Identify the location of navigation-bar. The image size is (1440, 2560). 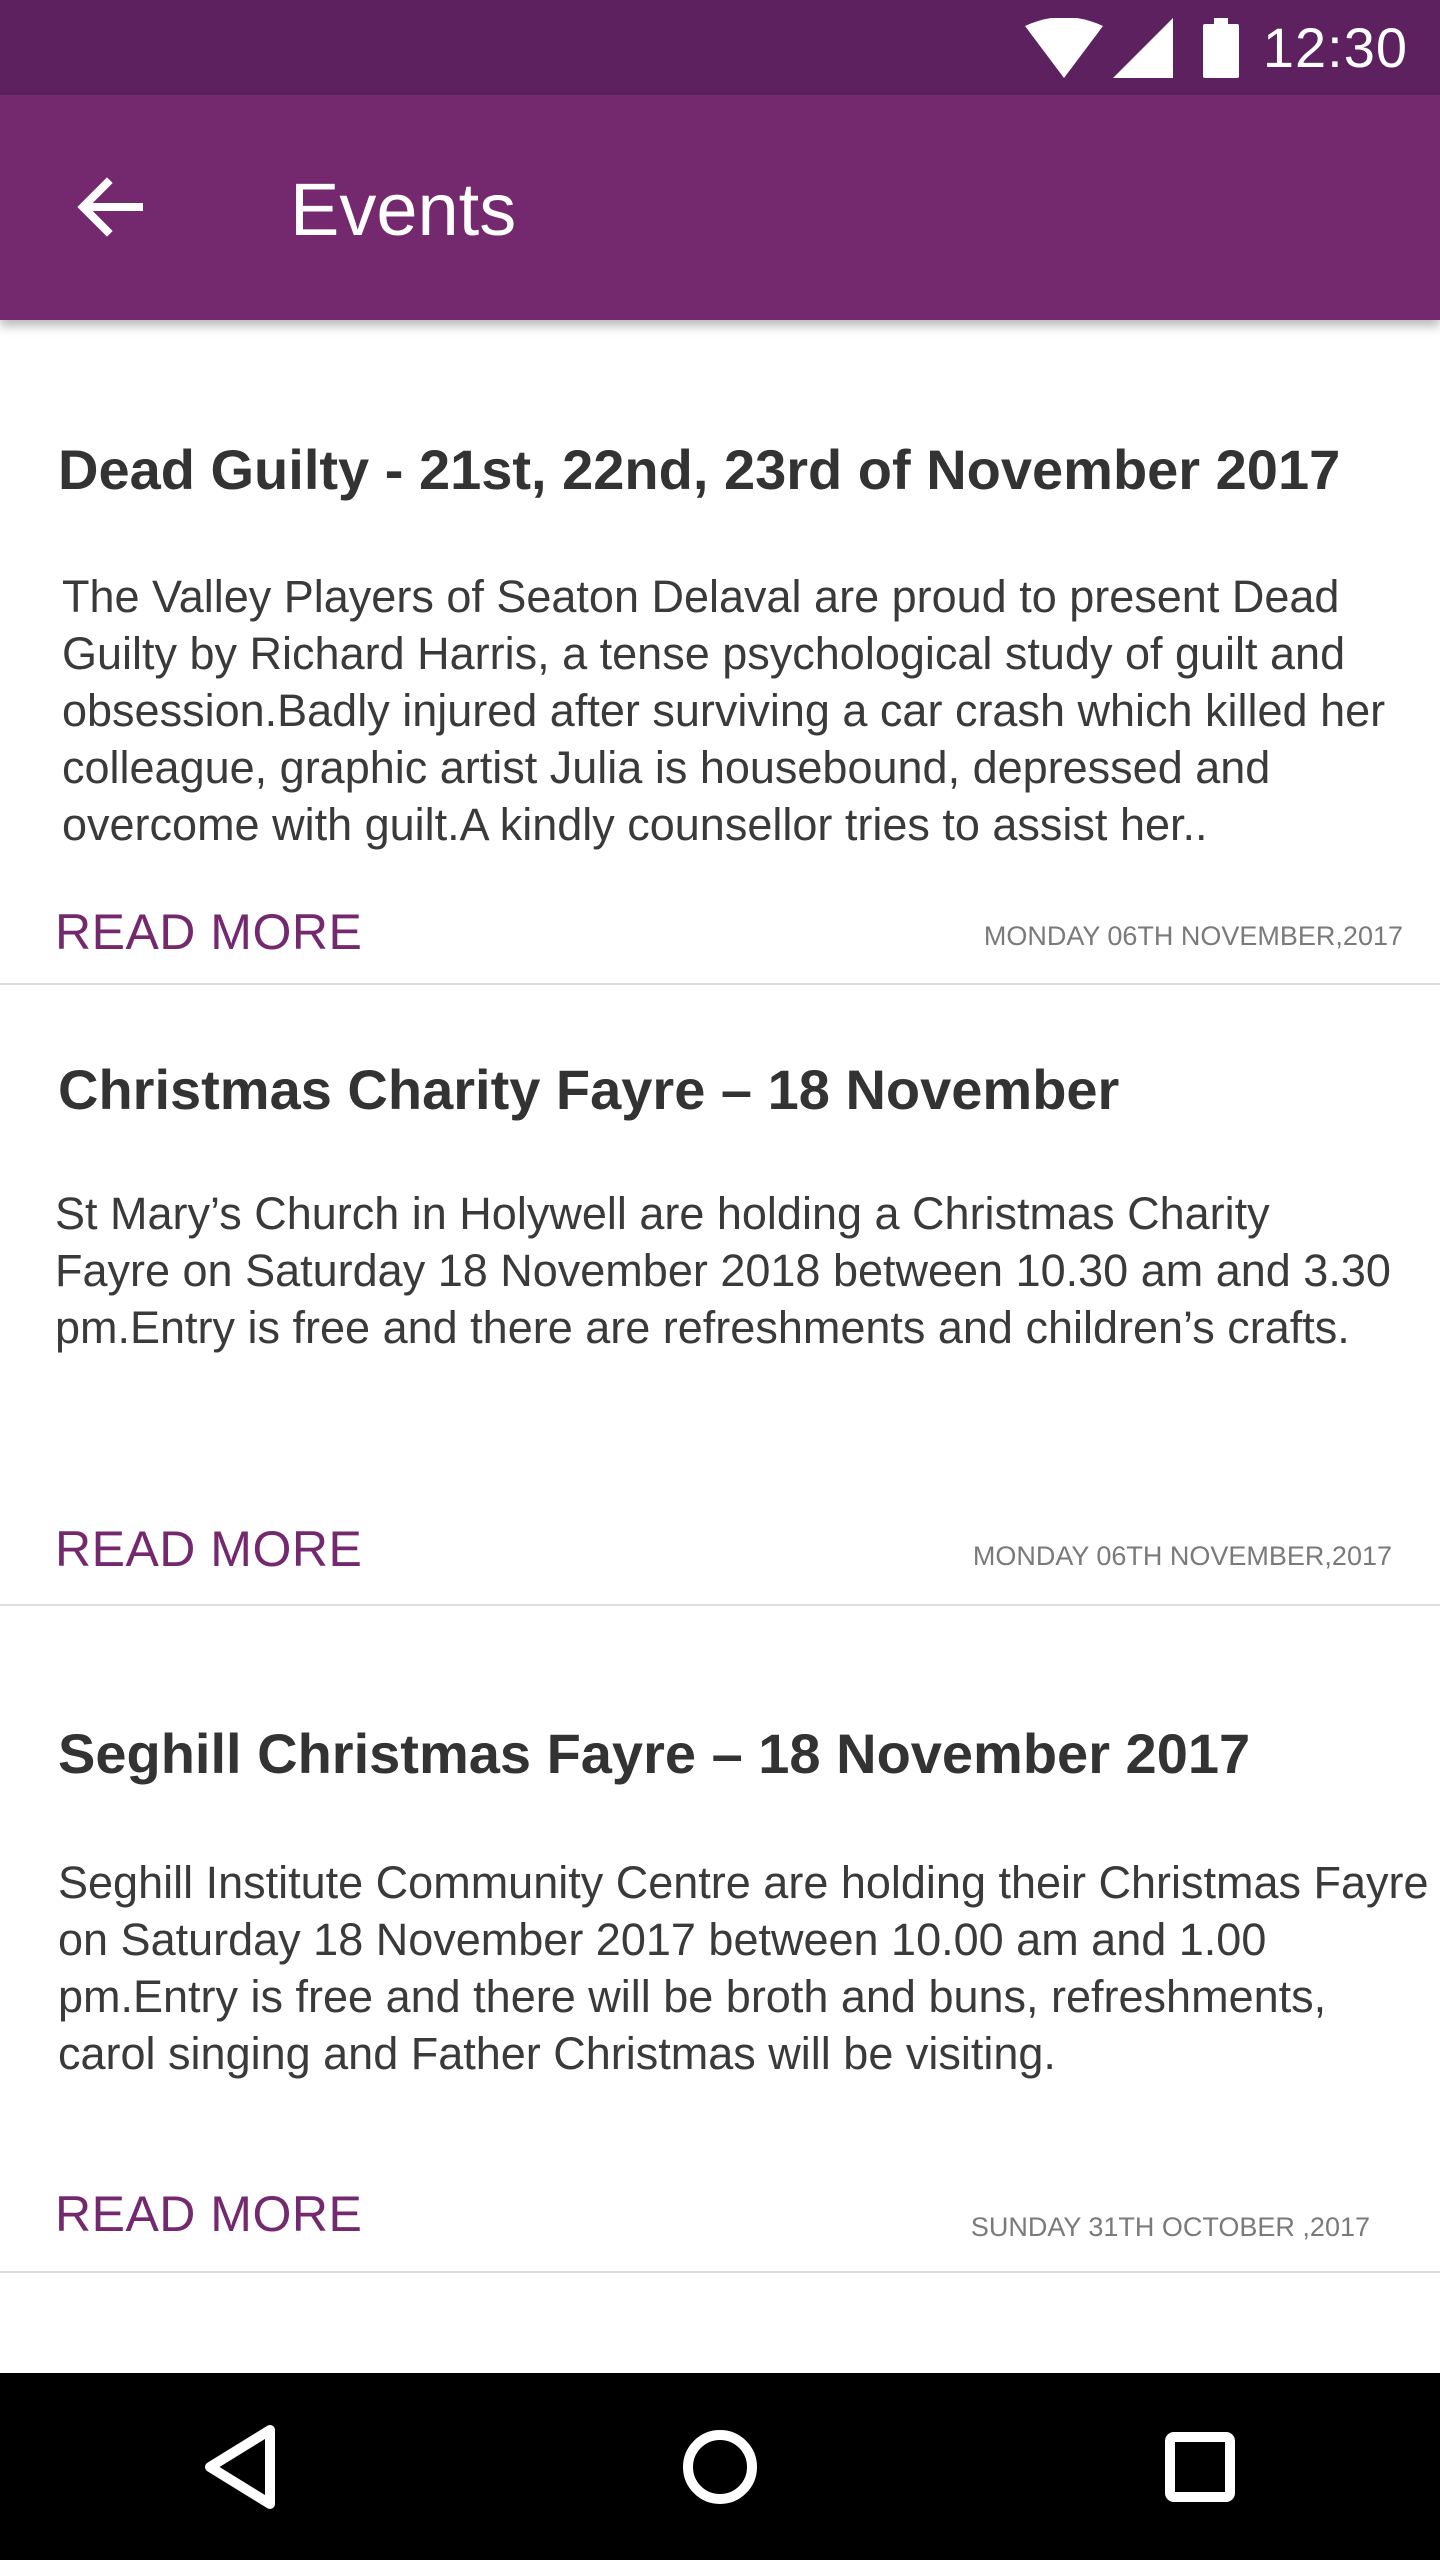
(720, 2466).